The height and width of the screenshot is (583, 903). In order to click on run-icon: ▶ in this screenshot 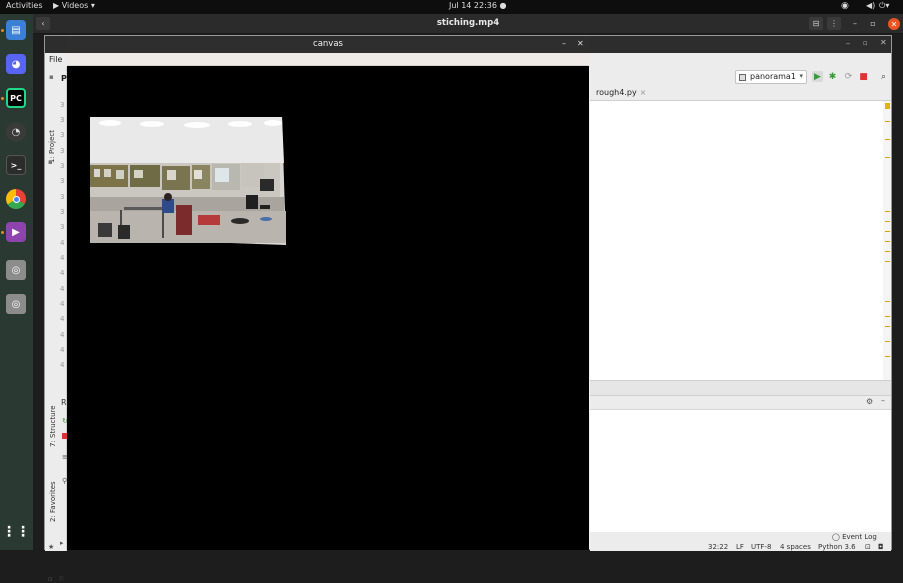, I will do `click(817, 76)`.